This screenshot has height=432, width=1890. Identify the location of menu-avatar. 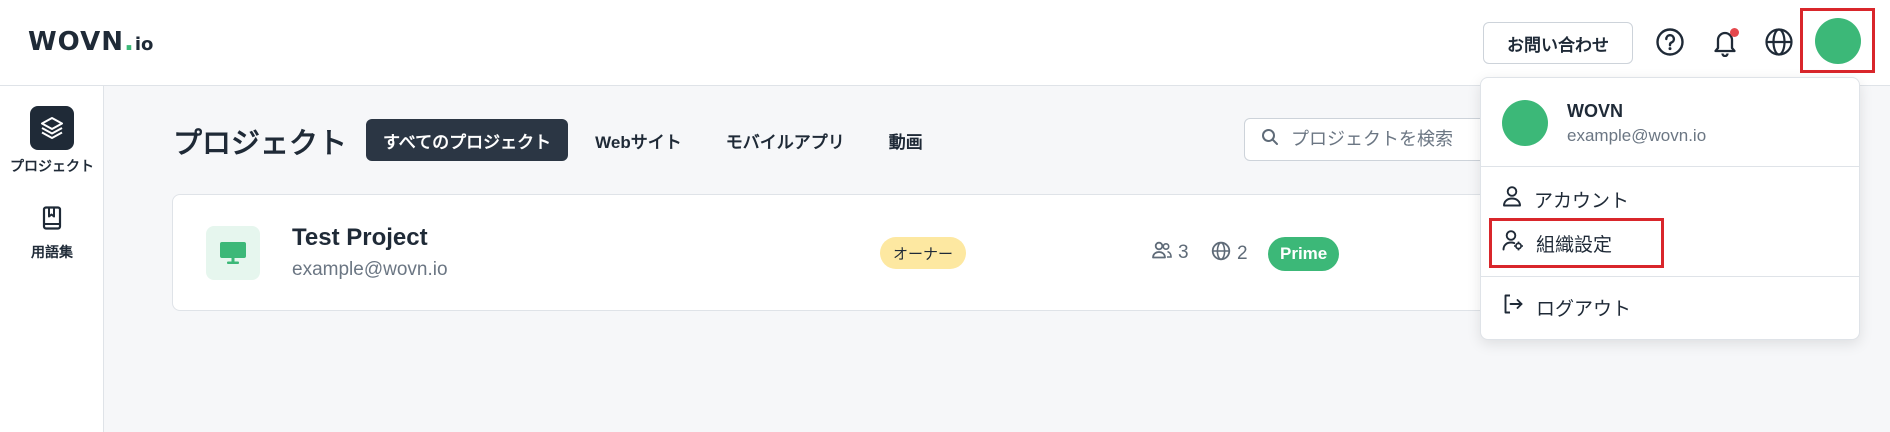
(1525, 123).